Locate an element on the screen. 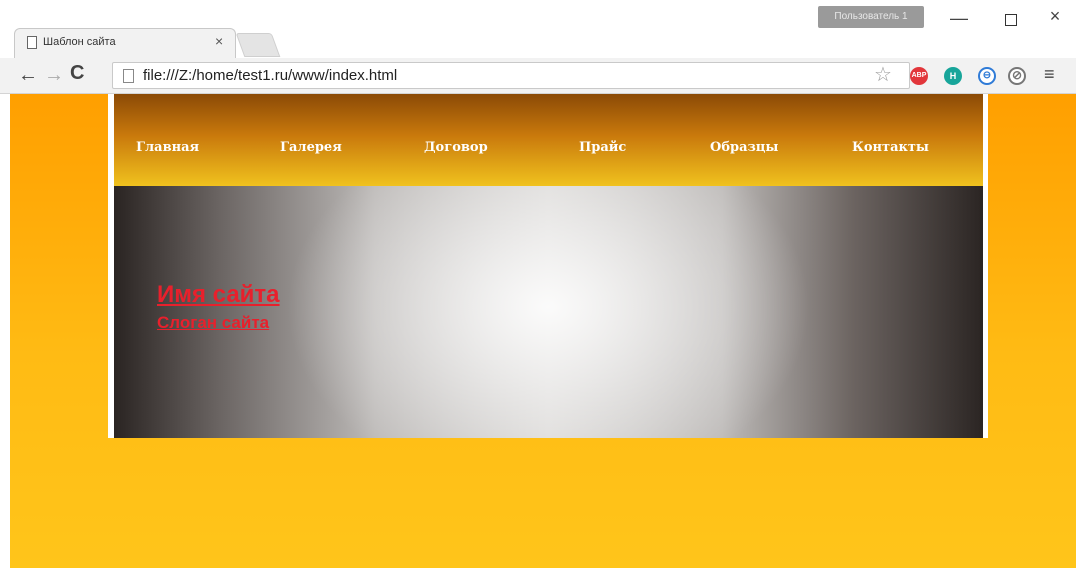 This screenshot has width=1076, height=568. nav-link-contract: Договор is located at coordinates (456, 147).